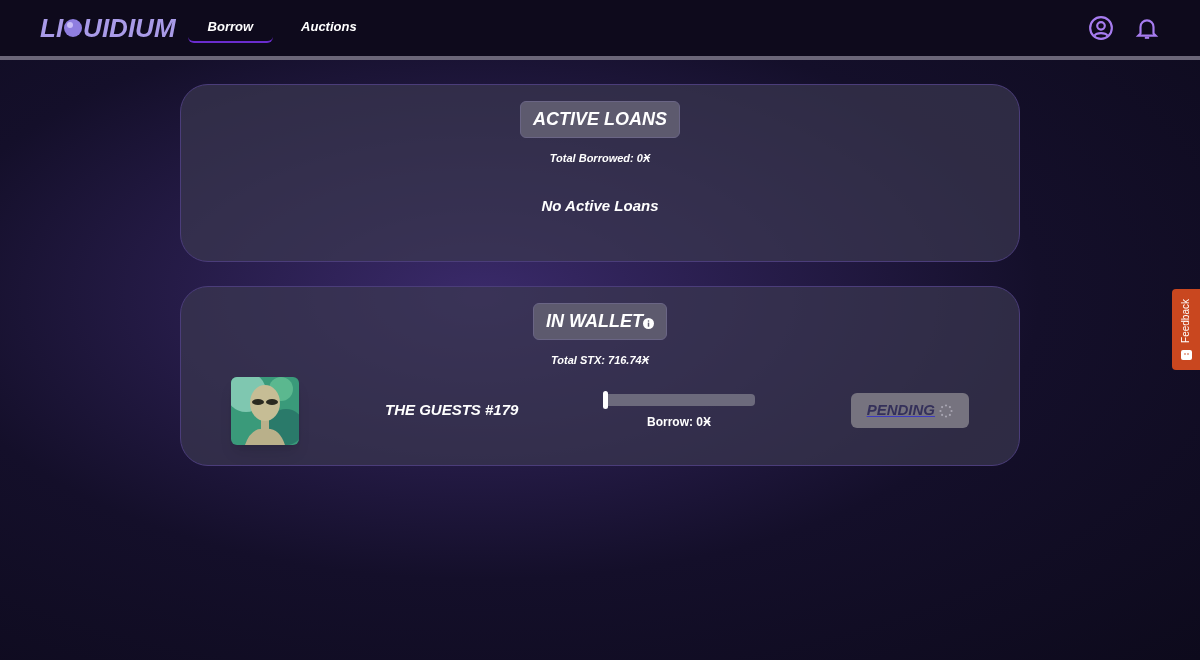 The image size is (1200, 660). I want to click on nft-name: THE GUESTS #179, so click(452, 410).